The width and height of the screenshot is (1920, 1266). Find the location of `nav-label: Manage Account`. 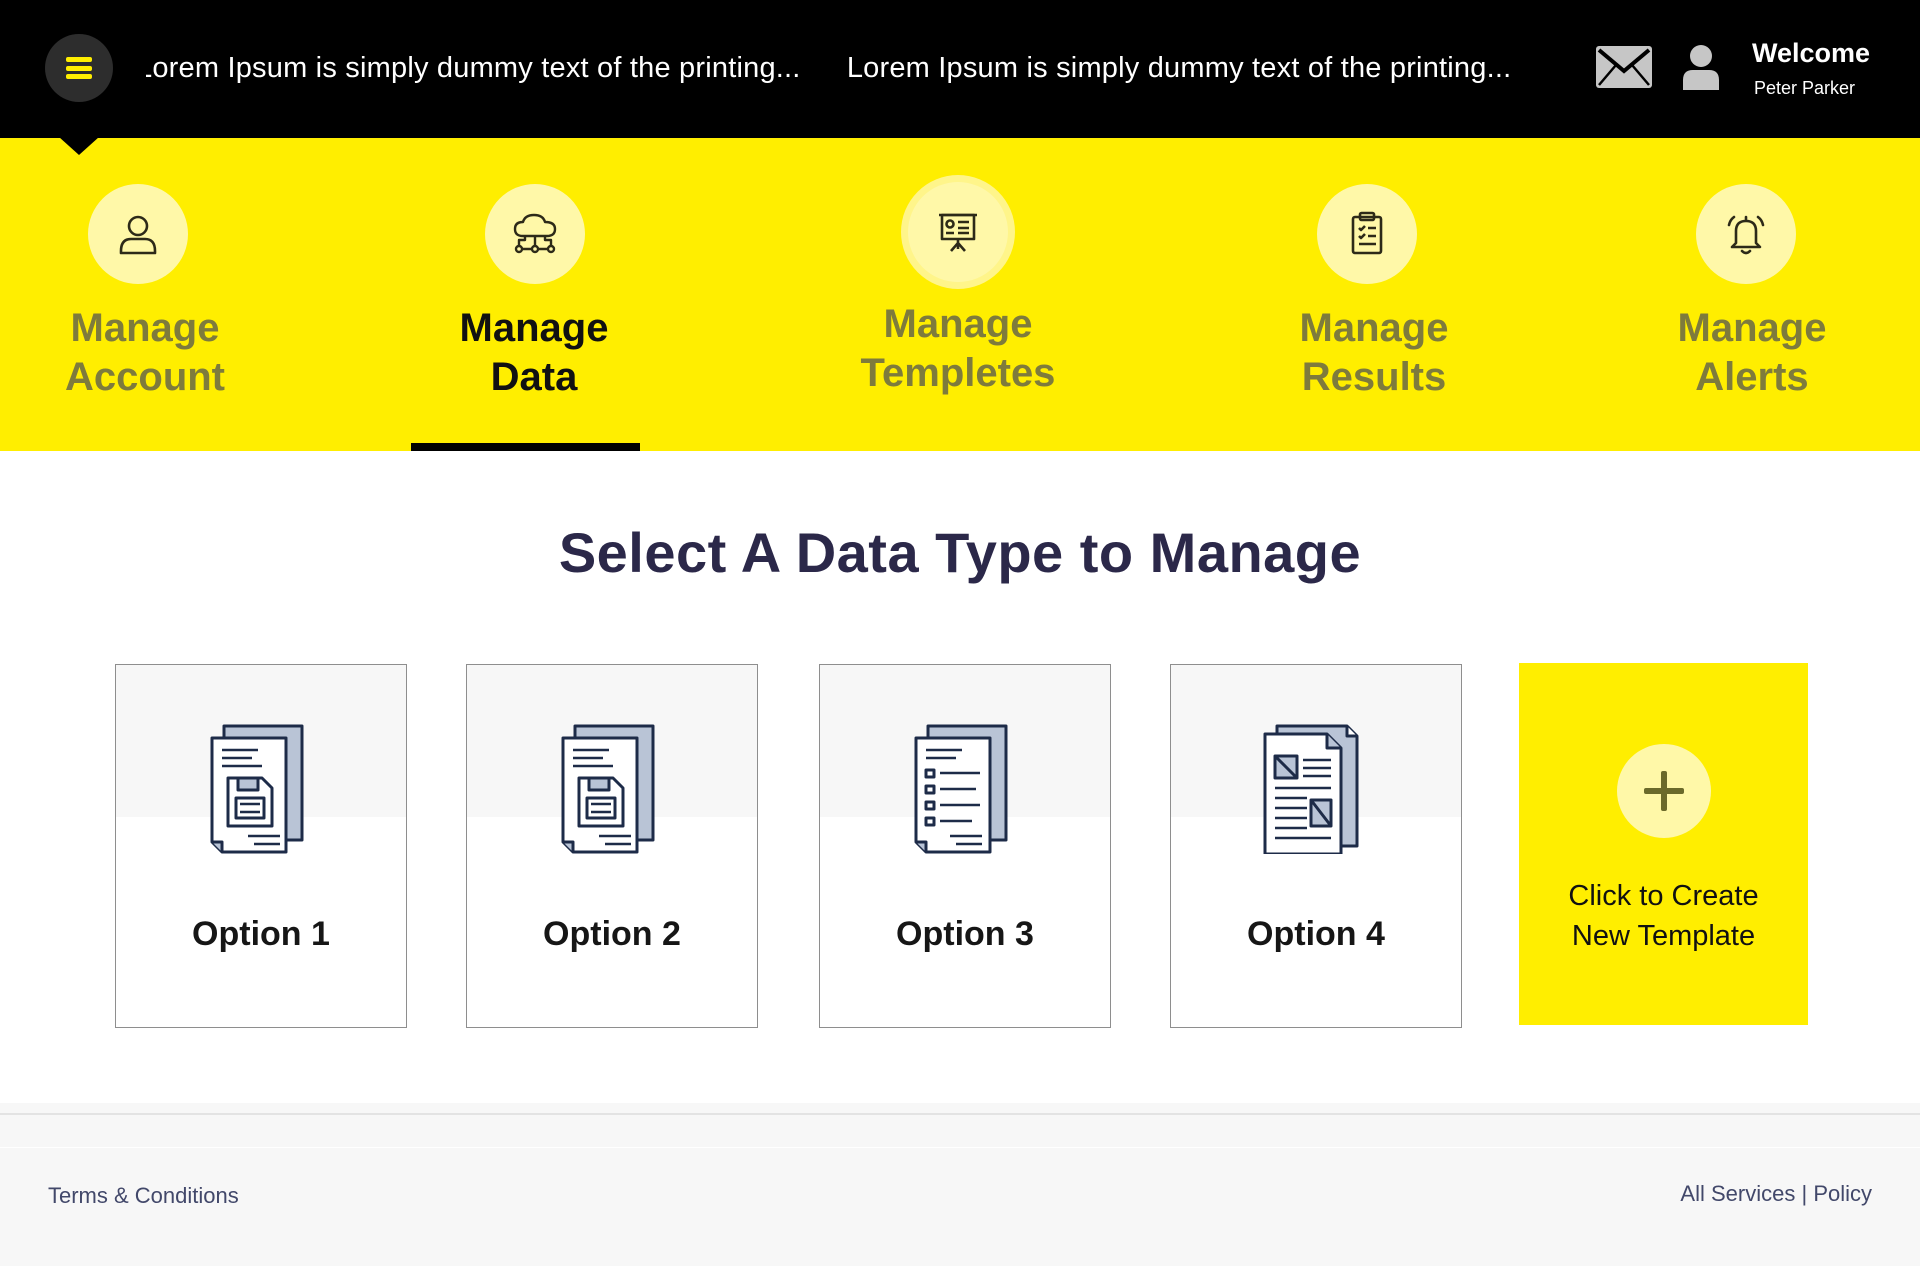

nav-label: Manage Account is located at coordinates (145, 352).